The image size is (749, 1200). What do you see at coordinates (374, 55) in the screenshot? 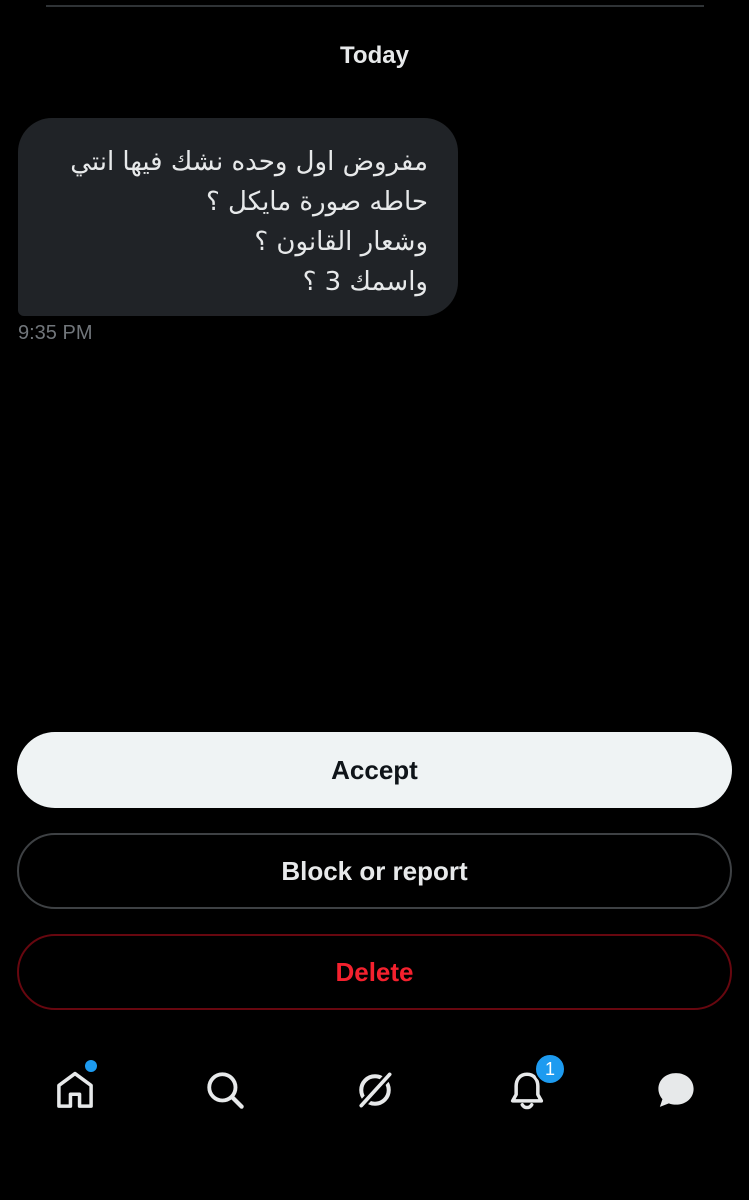
I see `date-label: Today` at bounding box center [374, 55].